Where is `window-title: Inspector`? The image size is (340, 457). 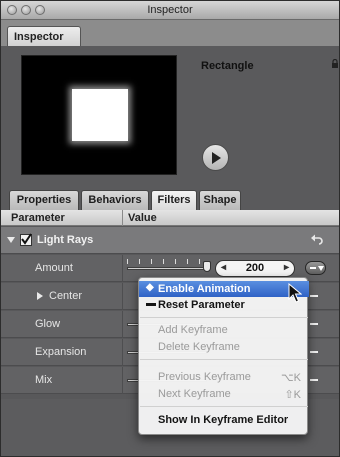 window-title: Inspector is located at coordinates (170, 10).